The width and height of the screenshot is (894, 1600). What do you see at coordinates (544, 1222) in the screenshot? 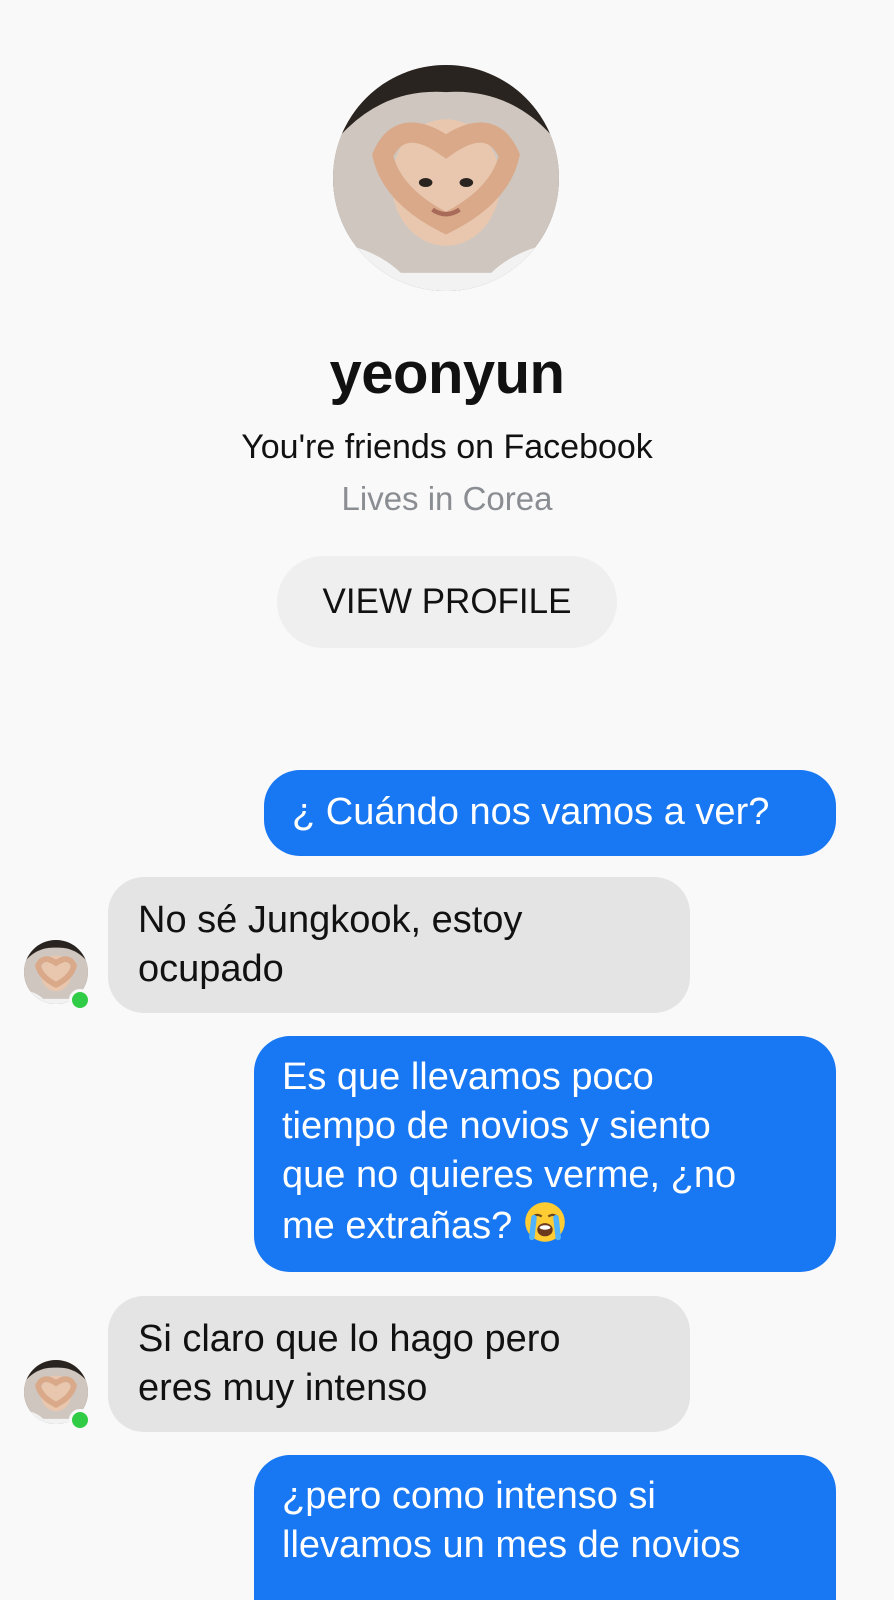
I see `loudly-crying-face-icon` at bounding box center [544, 1222].